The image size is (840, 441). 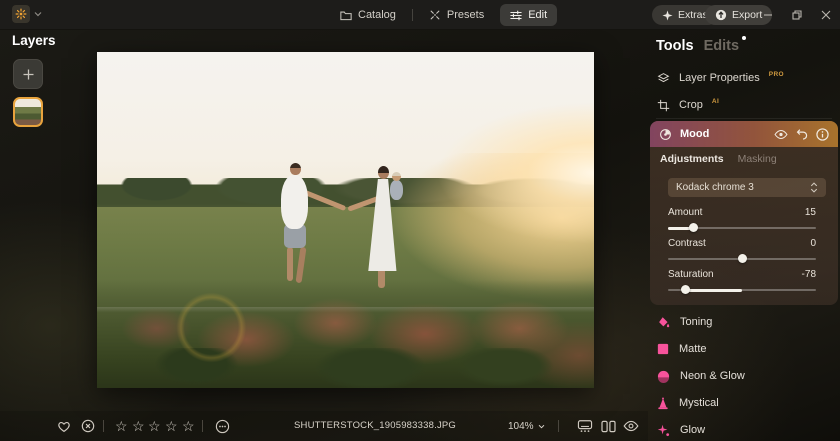 I want to click on star-icon-4: ☆, so click(x=171, y=426).